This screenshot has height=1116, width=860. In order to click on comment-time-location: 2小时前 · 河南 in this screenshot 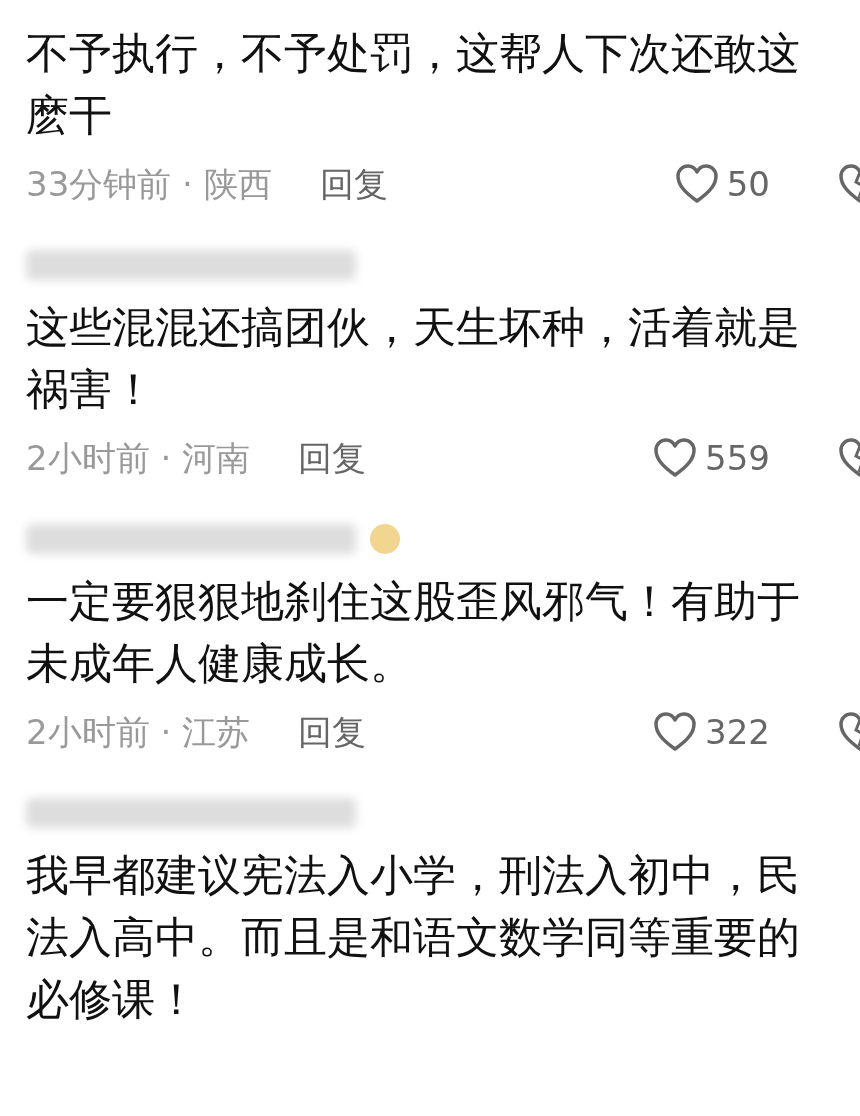, I will do `click(138, 458)`.